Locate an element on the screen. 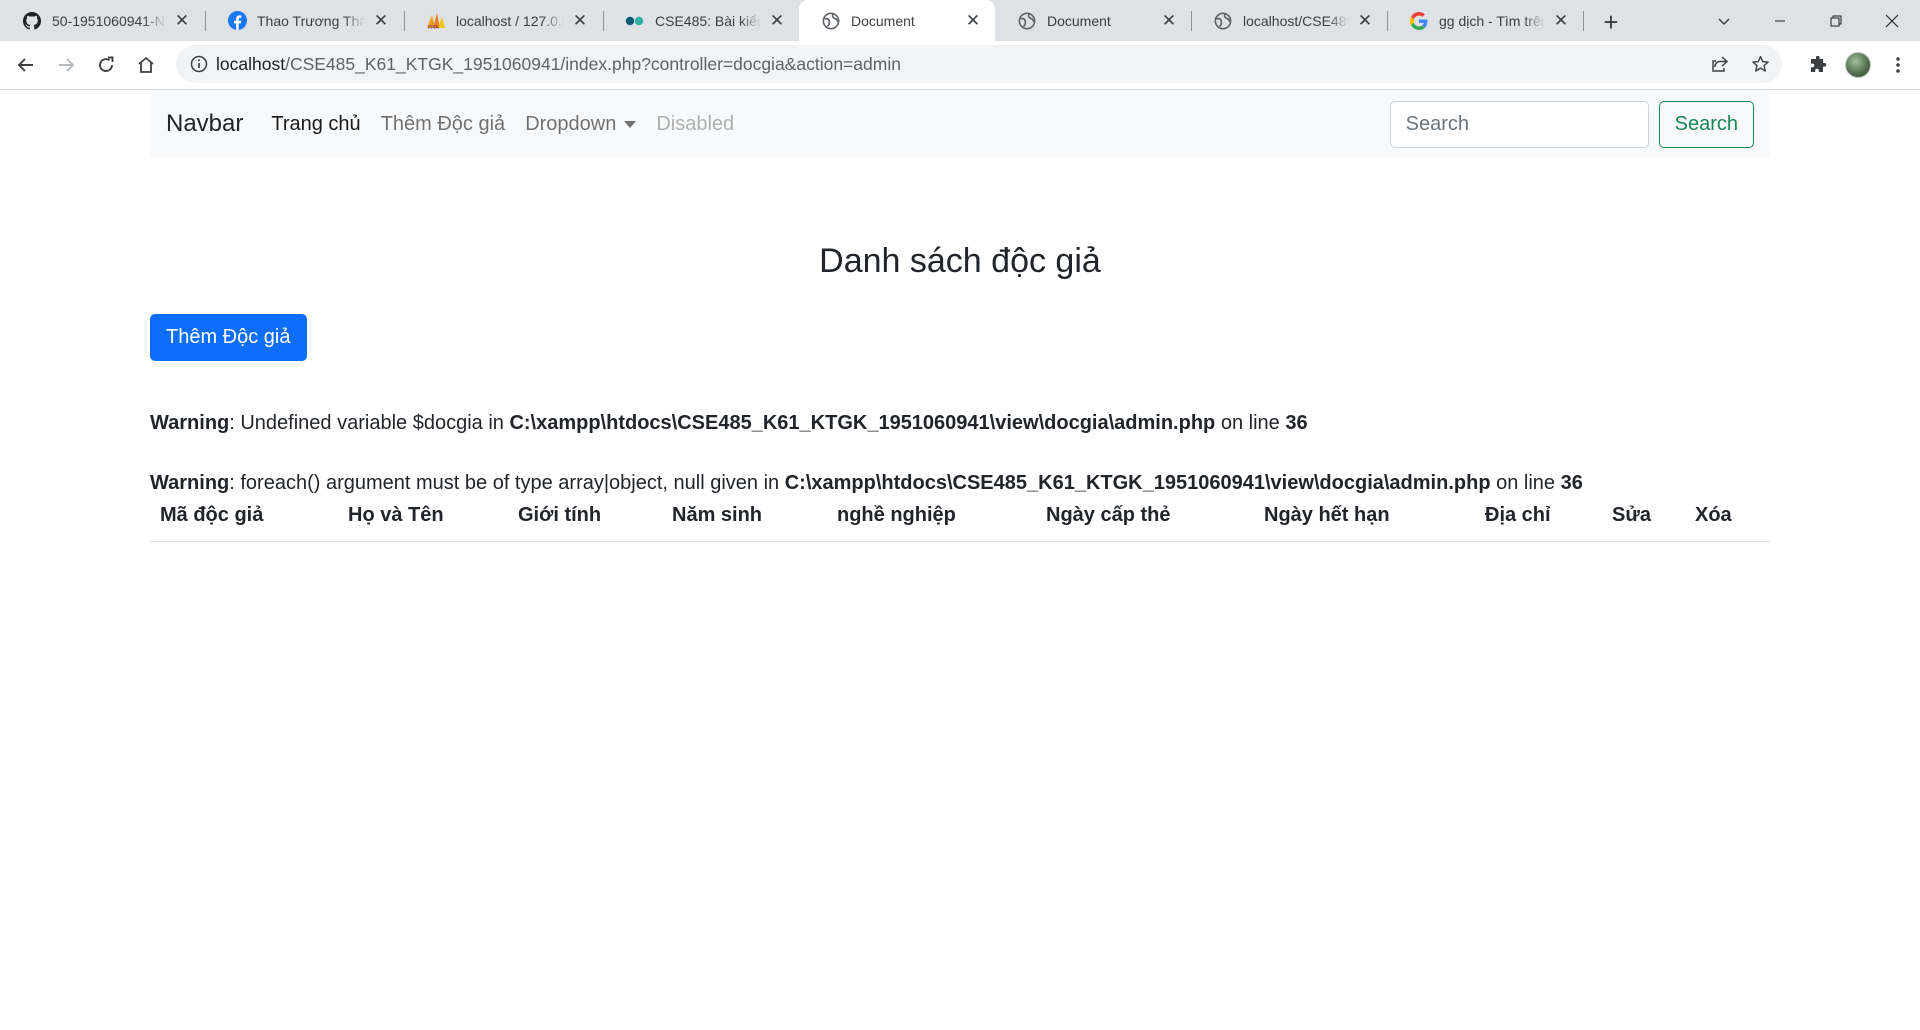 The width and height of the screenshot is (1920, 1030). tab-github: 50-1951060941-Nguyễn ✕ is located at coordinates (102, 20).